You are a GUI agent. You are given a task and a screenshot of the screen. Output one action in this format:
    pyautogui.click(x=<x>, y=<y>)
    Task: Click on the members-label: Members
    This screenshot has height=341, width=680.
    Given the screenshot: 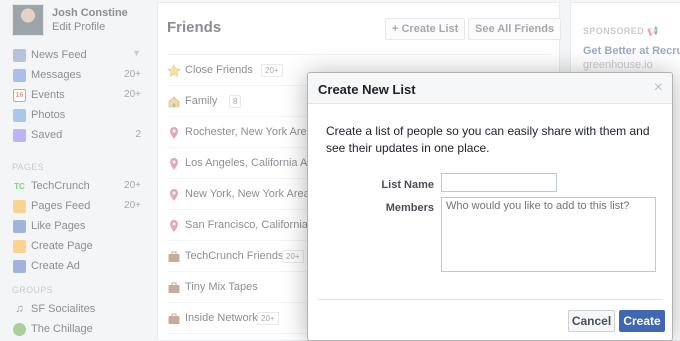 What is the action you would take?
    pyautogui.click(x=409, y=208)
    